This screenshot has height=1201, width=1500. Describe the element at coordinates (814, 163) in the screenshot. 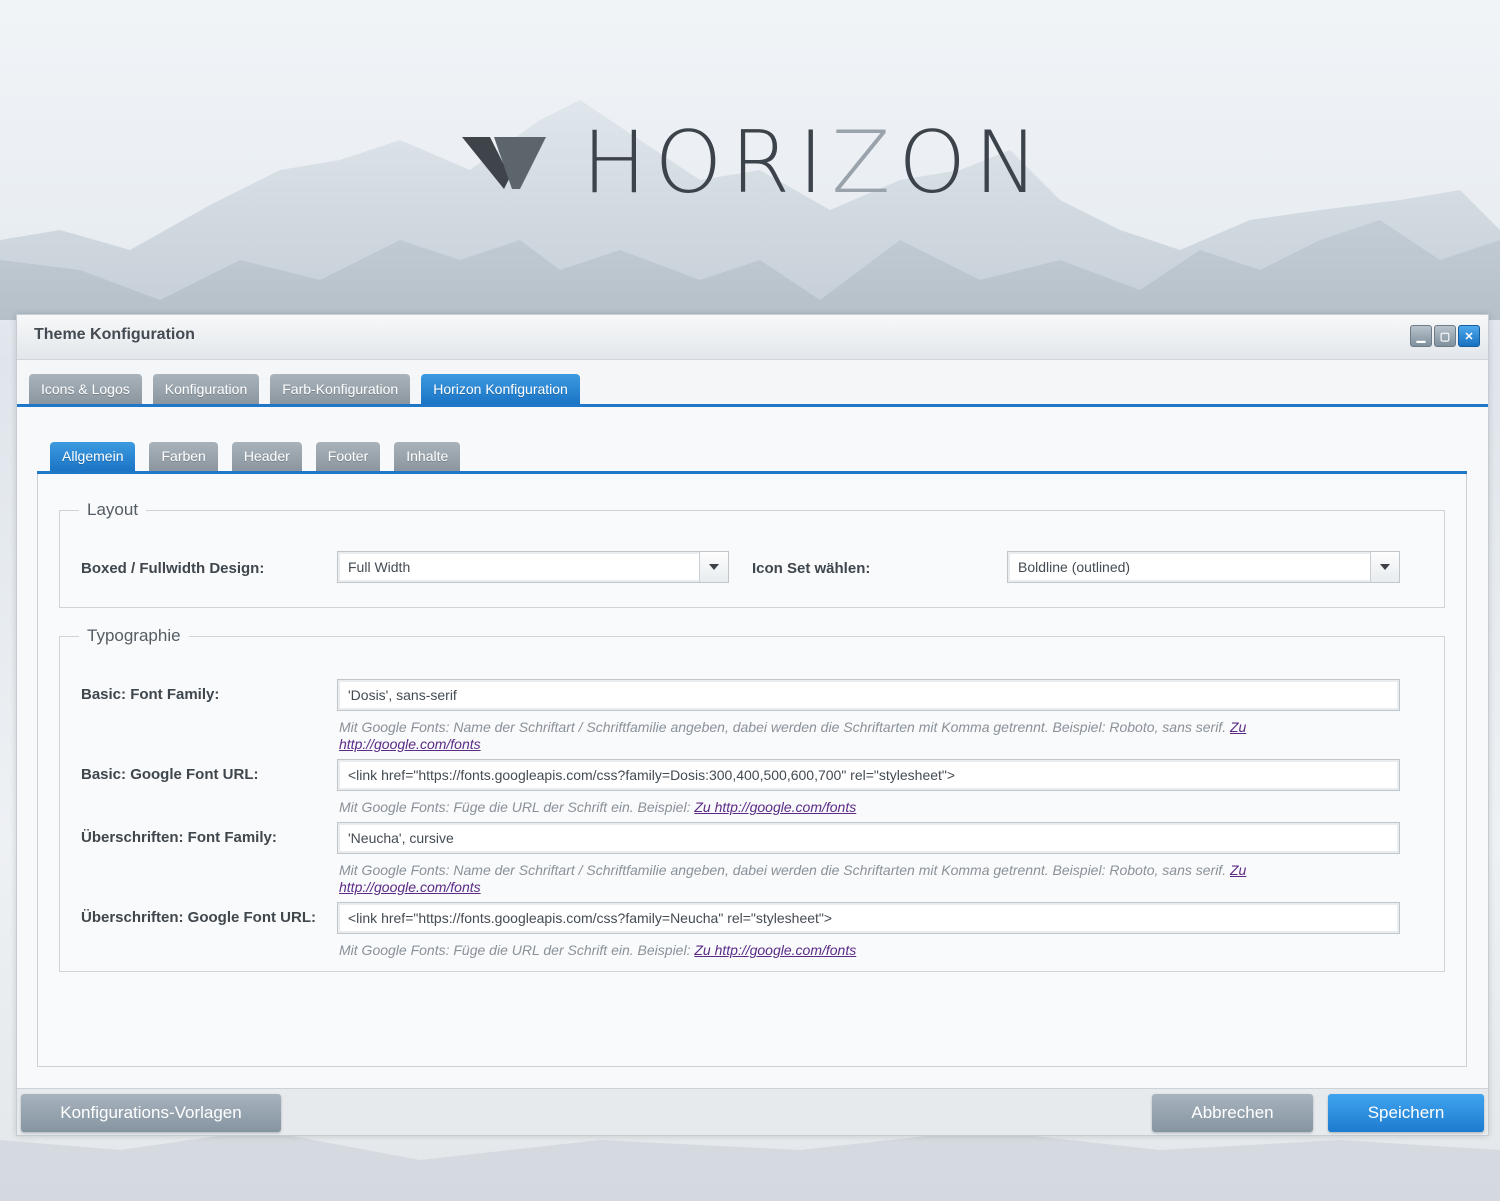

I see `logo-wordmark: HORIZON` at that location.